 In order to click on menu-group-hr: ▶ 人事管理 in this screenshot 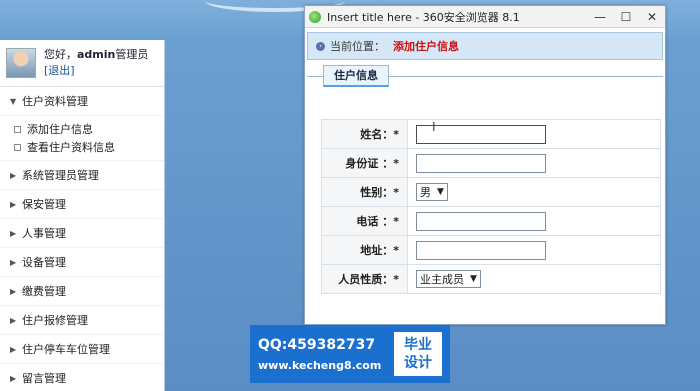, I will do `click(82, 233)`.